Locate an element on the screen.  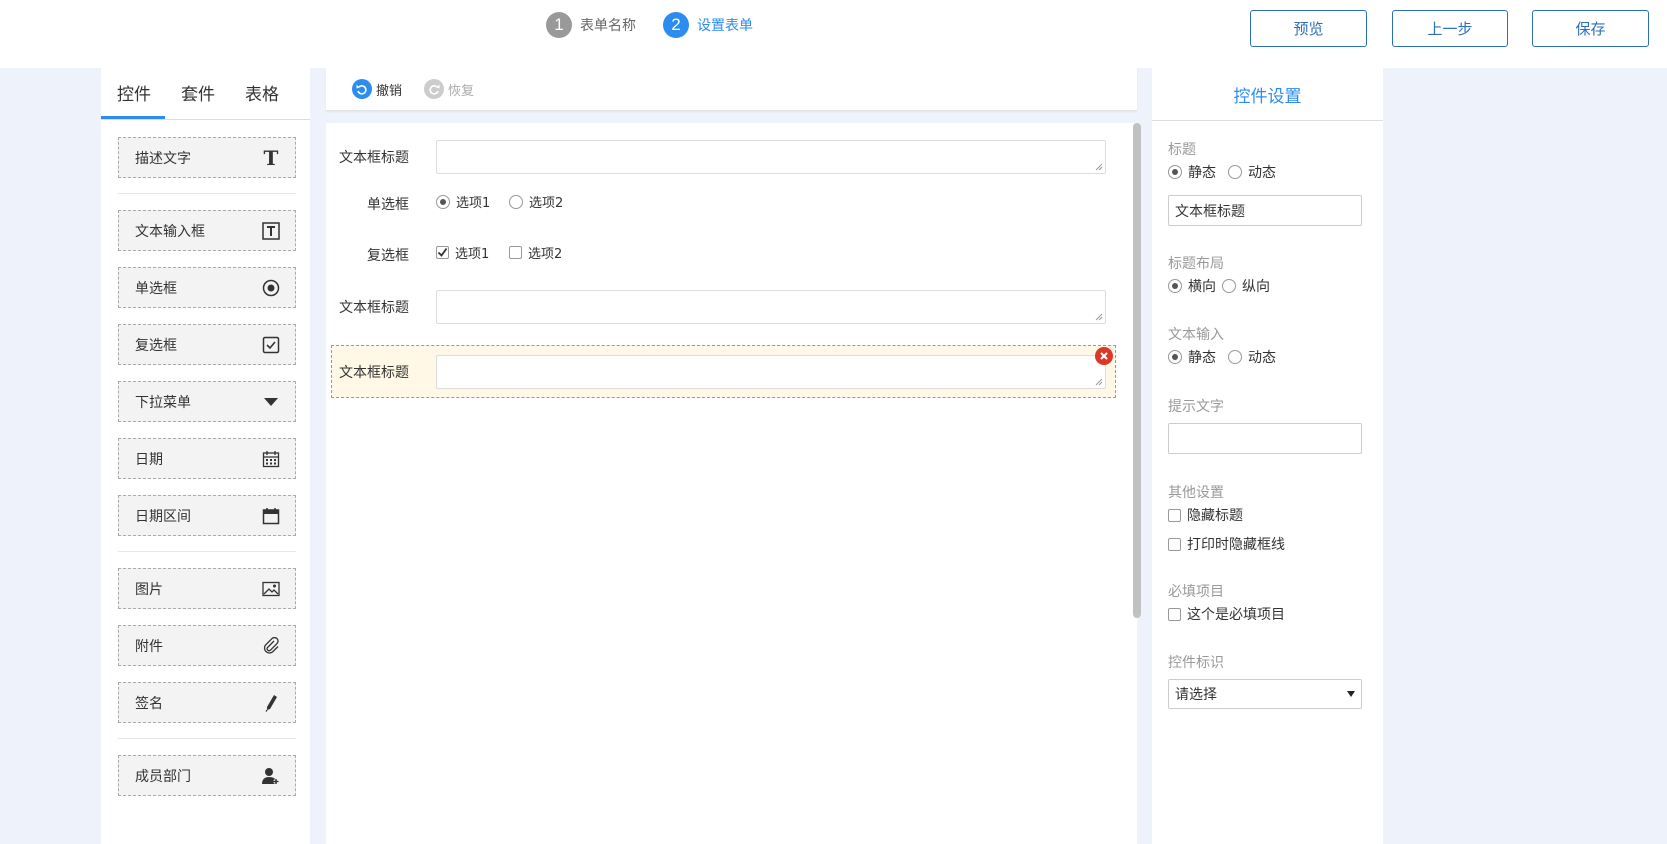
image-icon is located at coordinates (271, 589).